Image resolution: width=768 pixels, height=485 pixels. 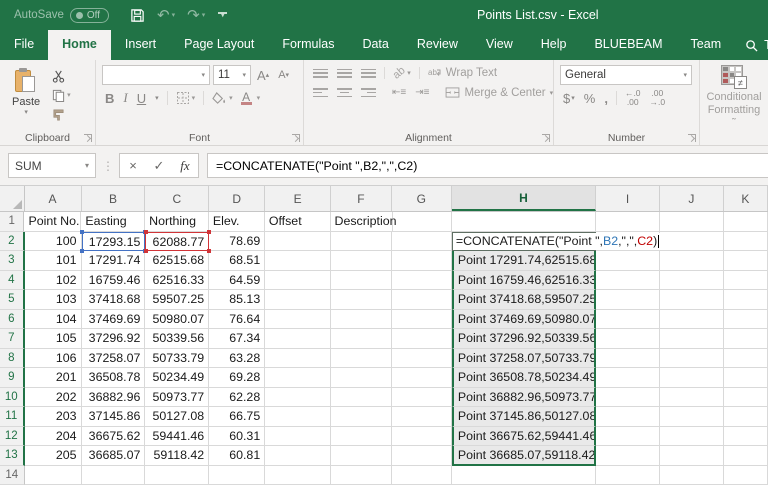 I want to click on cell-I1, so click(x=628, y=222).